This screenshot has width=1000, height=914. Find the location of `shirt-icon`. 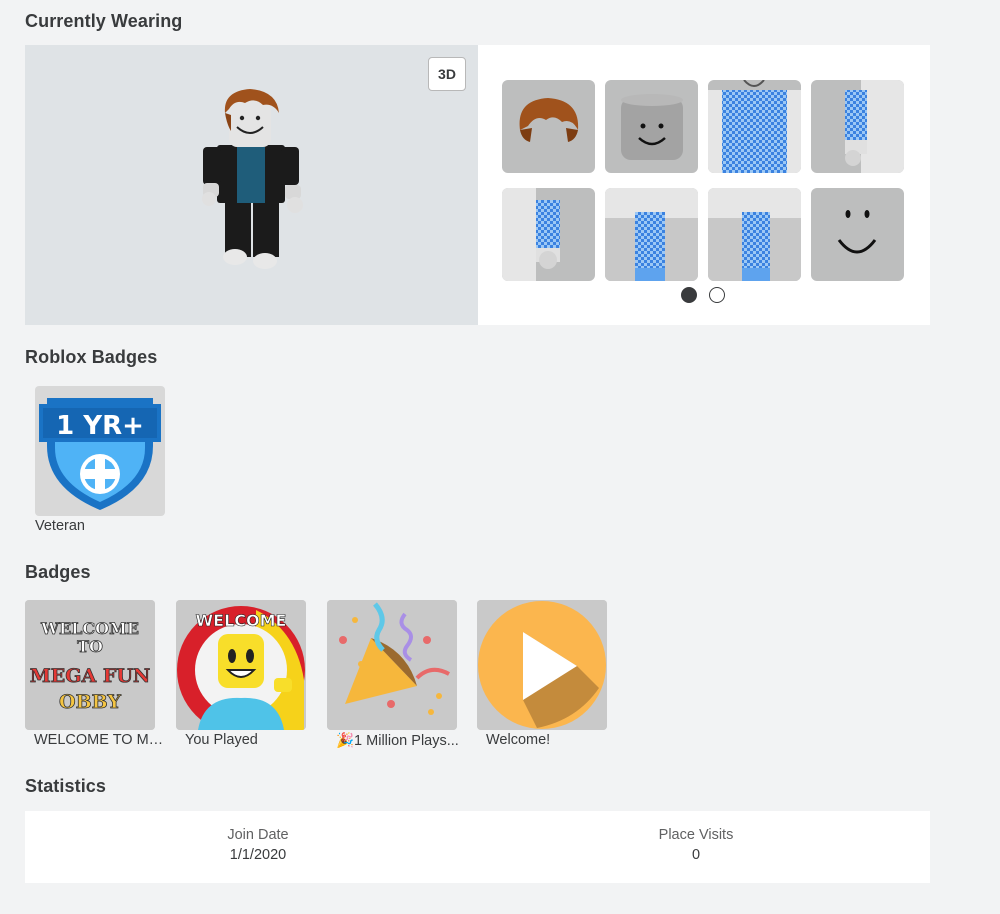

shirt-icon is located at coordinates (754, 126).